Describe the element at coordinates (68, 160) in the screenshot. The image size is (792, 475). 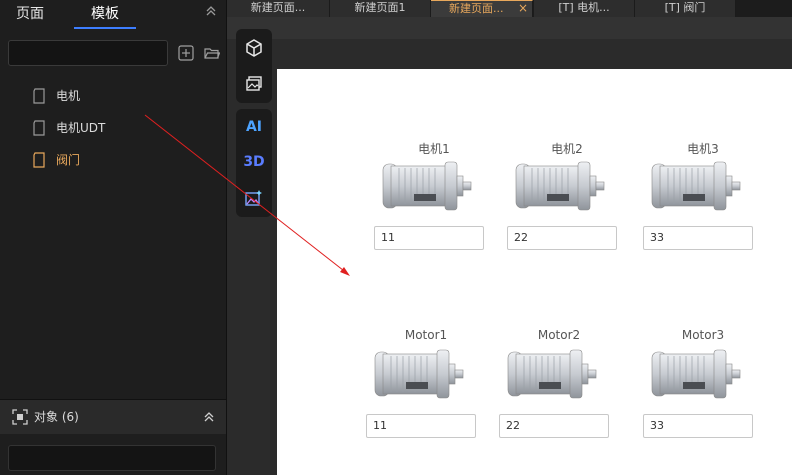
I see `template-item-label: 阀门` at that location.